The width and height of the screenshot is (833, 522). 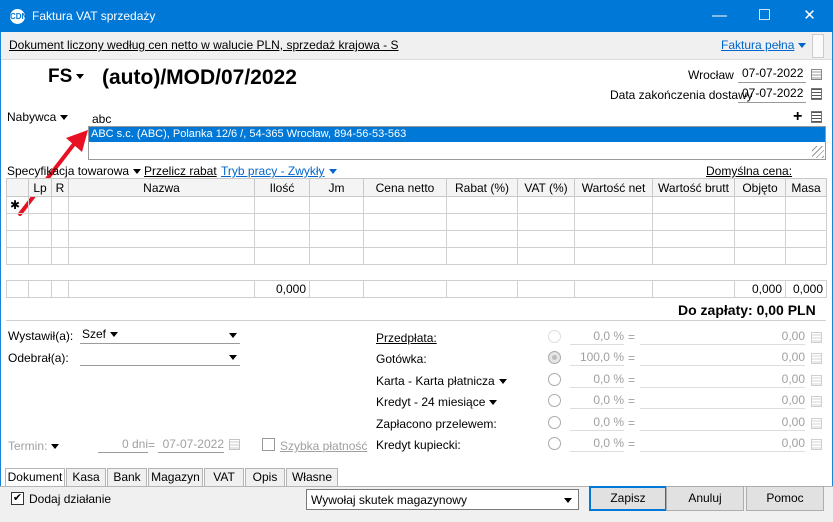 I want to click on prepayment-pct: 0,0 %, so click(x=597, y=337).